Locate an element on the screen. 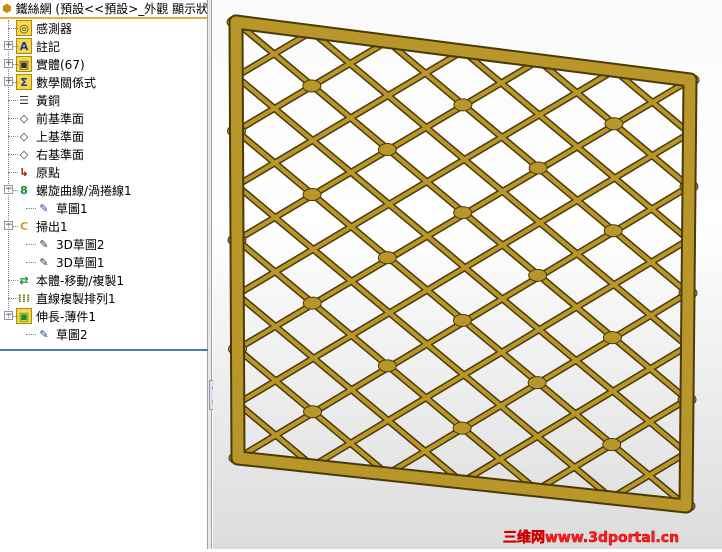 This screenshot has width=722, height=552. tree-item: ▣ 伸長-薄件1 is located at coordinates (56, 316).